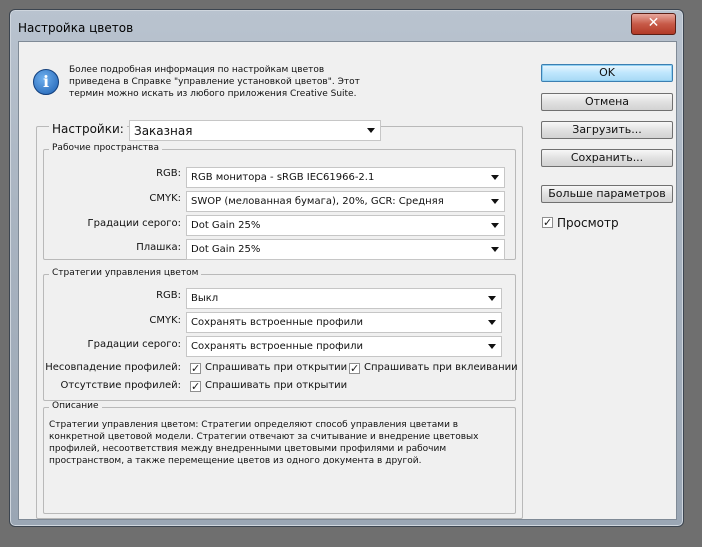 Image resolution: width=702 pixels, height=547 pixels. I want to click on title-bar: Настройка цветов ✕, so click(346, 25).